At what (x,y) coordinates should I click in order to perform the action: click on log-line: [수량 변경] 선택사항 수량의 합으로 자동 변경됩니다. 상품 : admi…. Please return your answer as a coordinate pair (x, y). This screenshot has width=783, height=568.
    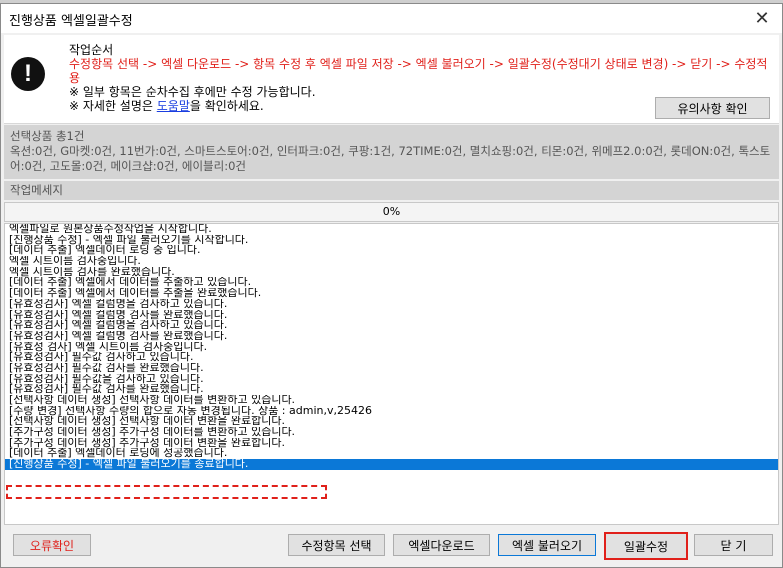
    Looking at the image, I should click on (391, 411).